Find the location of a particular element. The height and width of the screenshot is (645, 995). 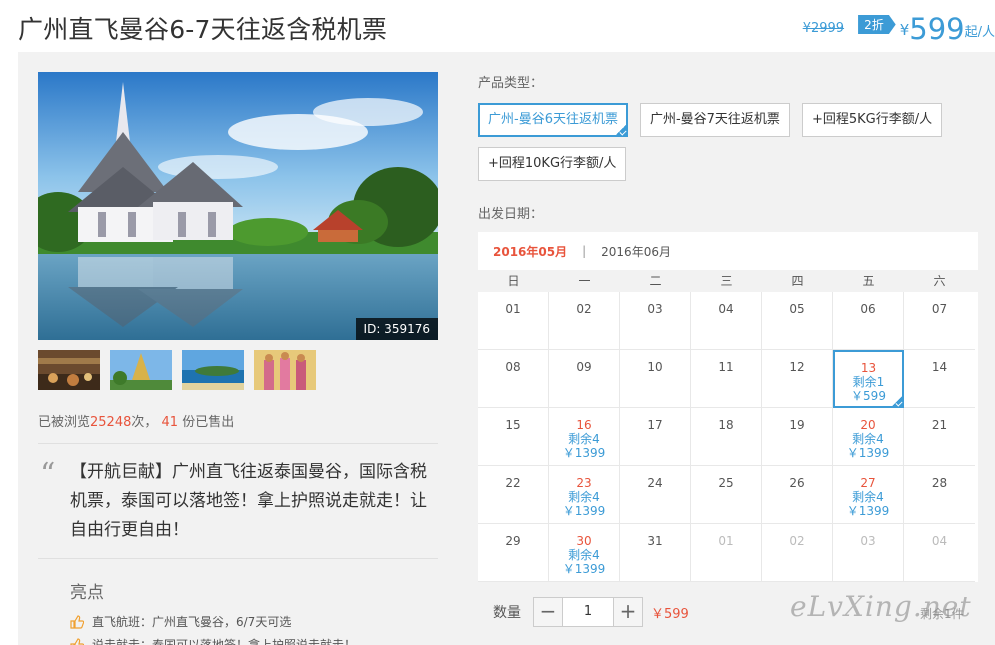

calendar-day: 11 is located at coordinates (726, 379).